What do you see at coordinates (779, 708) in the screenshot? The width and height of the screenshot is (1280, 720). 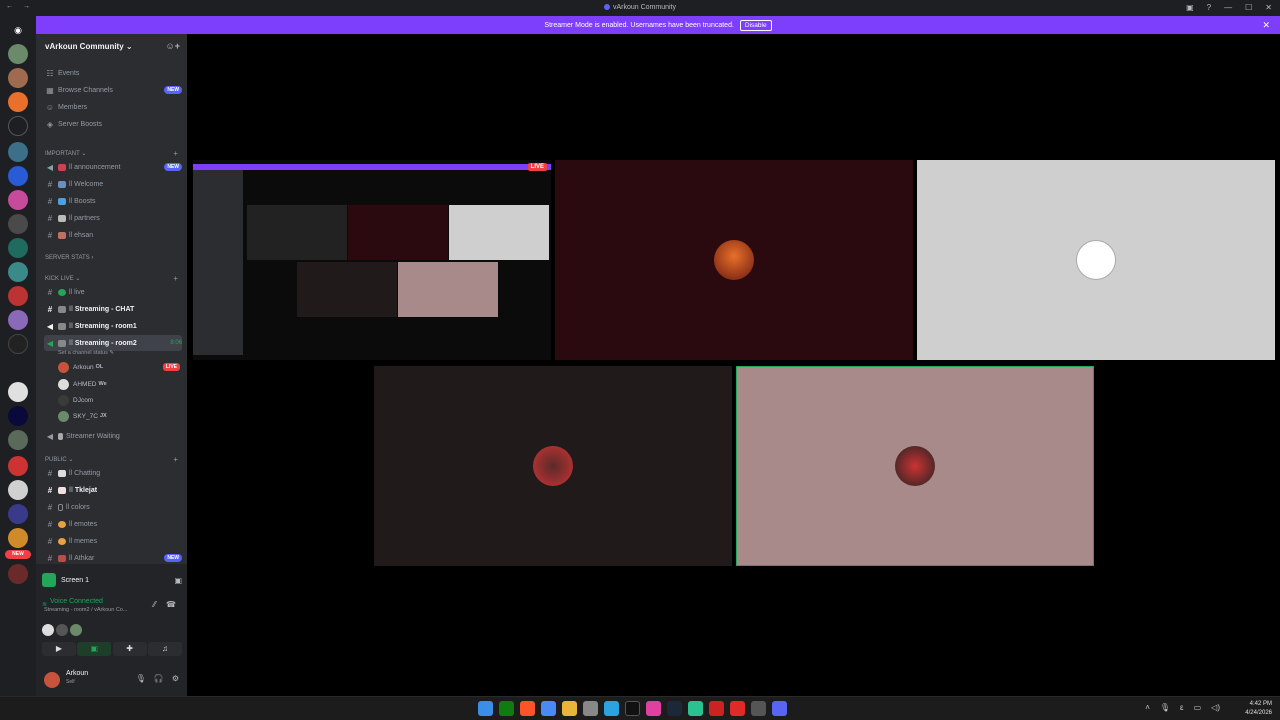 I see `discord-icon` at bounding box center [779, 708].